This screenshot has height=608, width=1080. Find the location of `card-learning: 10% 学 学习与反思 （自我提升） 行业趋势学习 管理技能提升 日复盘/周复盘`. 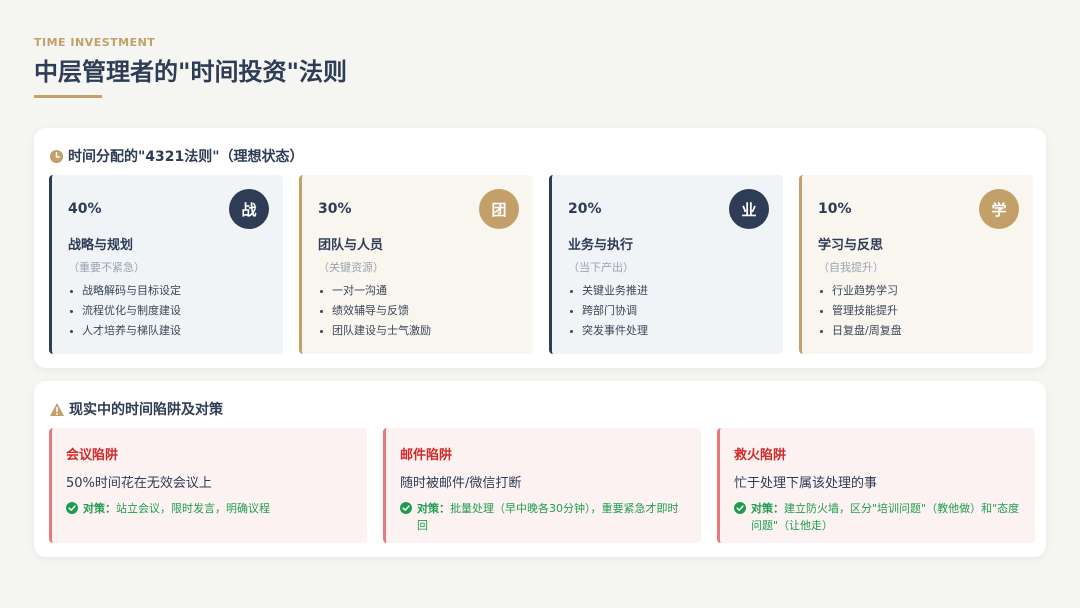

card-learning: 10% 学 学习与反思 （自我提升） 行业趋势学习 管理技能提升 日复盘/周复盘 is located at coordinates (916, 264).